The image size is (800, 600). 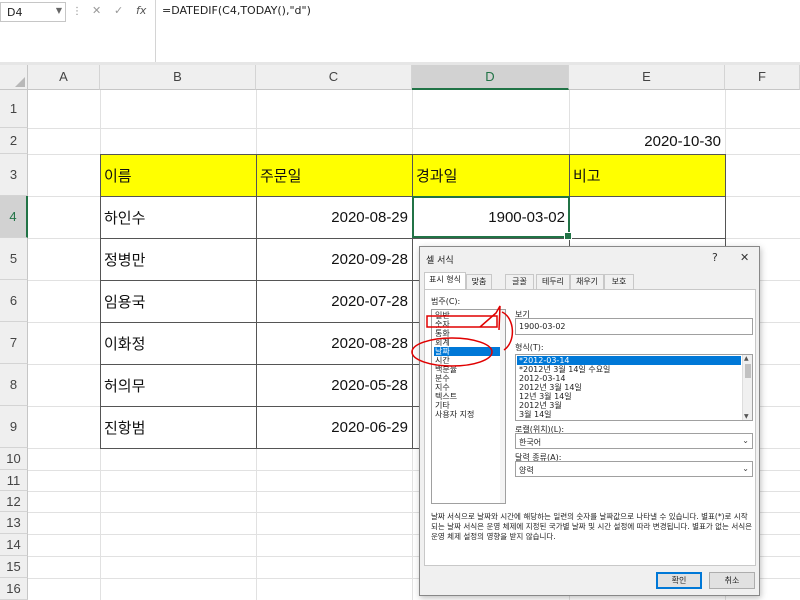 I want to click on row-header-9: 9, so click(x=14, y=427).